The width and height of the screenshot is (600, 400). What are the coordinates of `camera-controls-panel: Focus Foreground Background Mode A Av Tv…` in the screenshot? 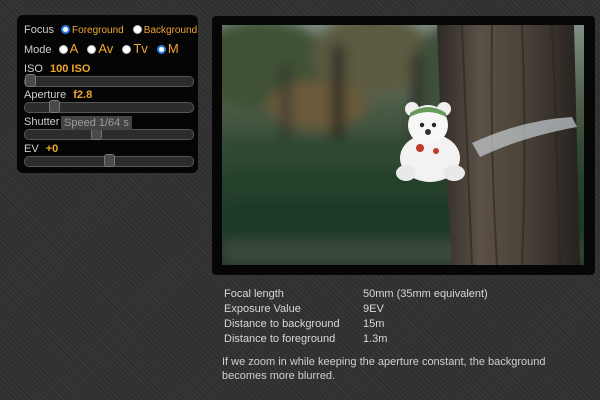 It's located at (107, 94).